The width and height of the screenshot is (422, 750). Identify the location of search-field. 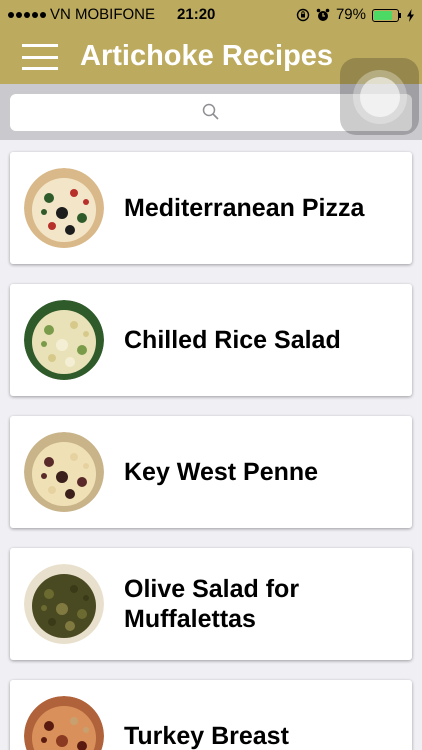
(211, 112).